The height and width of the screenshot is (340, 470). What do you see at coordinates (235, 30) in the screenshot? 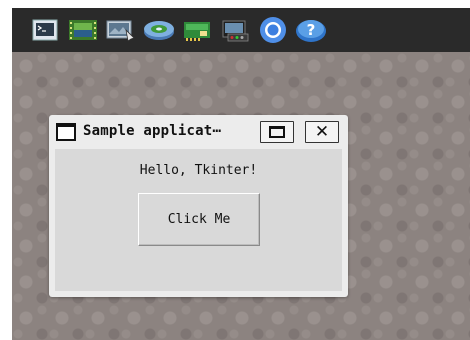
I see `media-player-icon` at bounding box center [235, 30].